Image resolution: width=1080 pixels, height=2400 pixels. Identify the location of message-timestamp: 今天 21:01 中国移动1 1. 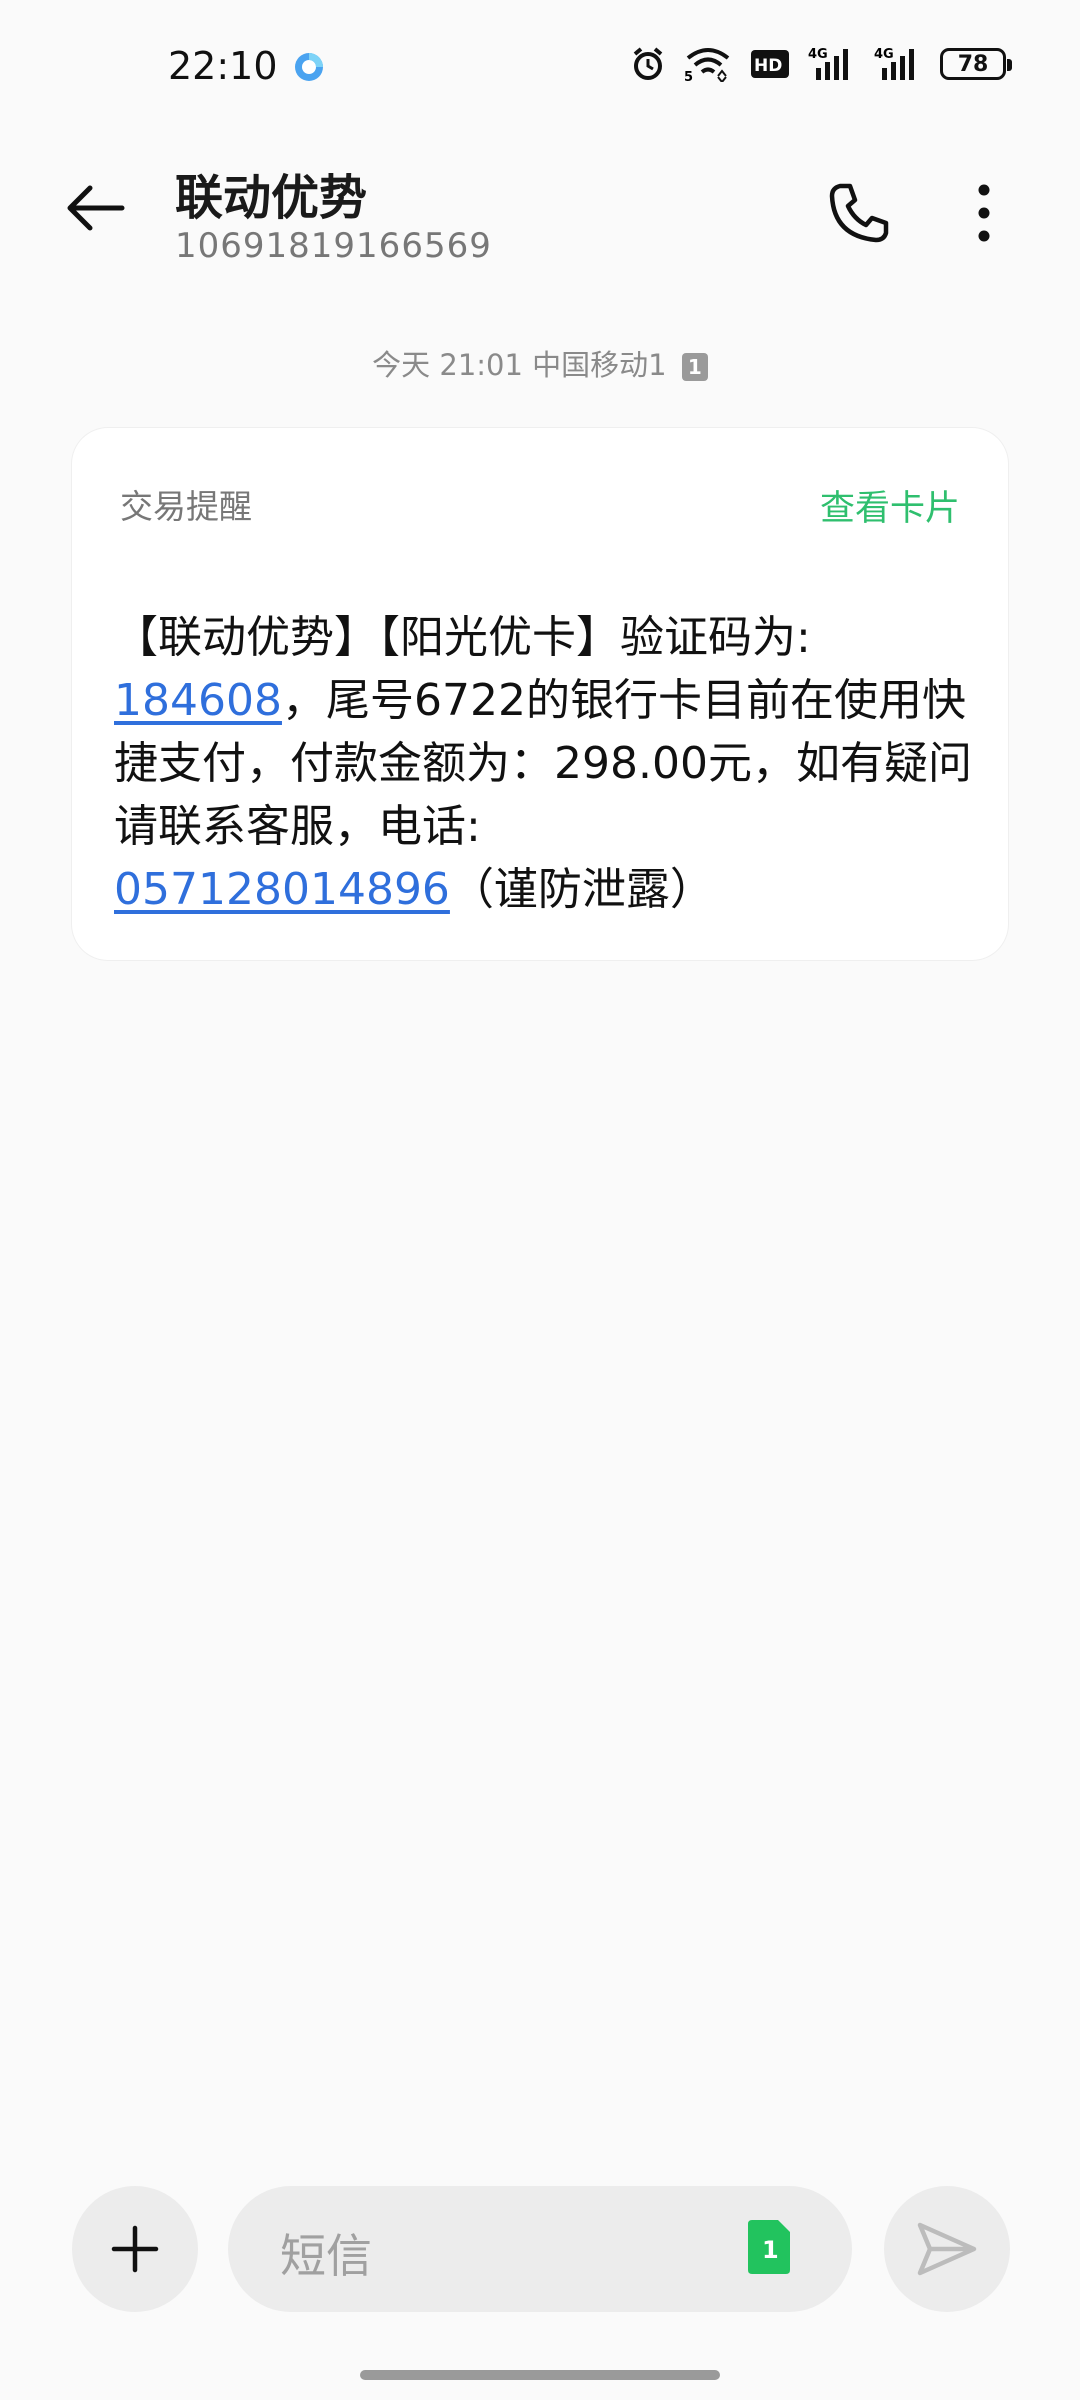
(540, 363).